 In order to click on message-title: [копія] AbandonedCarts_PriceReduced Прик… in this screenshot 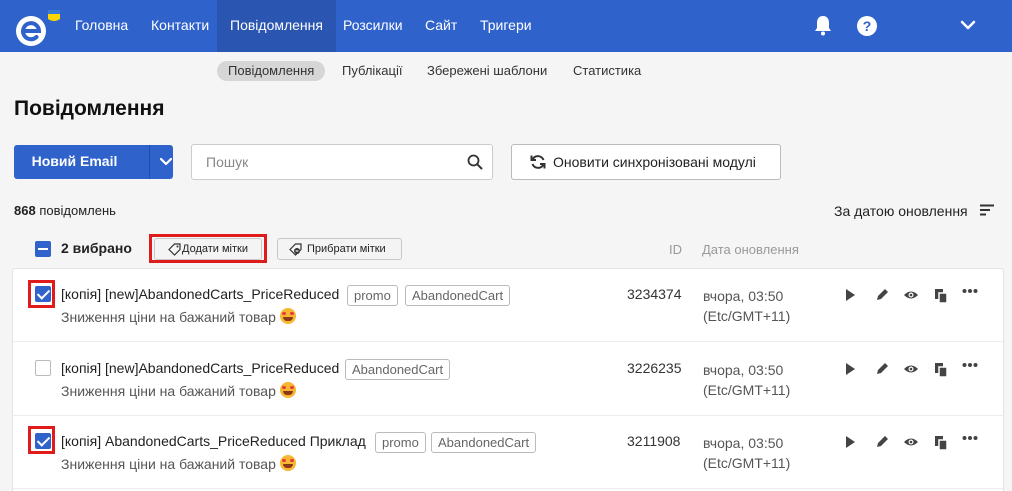, I will do `click(213, 441)`.